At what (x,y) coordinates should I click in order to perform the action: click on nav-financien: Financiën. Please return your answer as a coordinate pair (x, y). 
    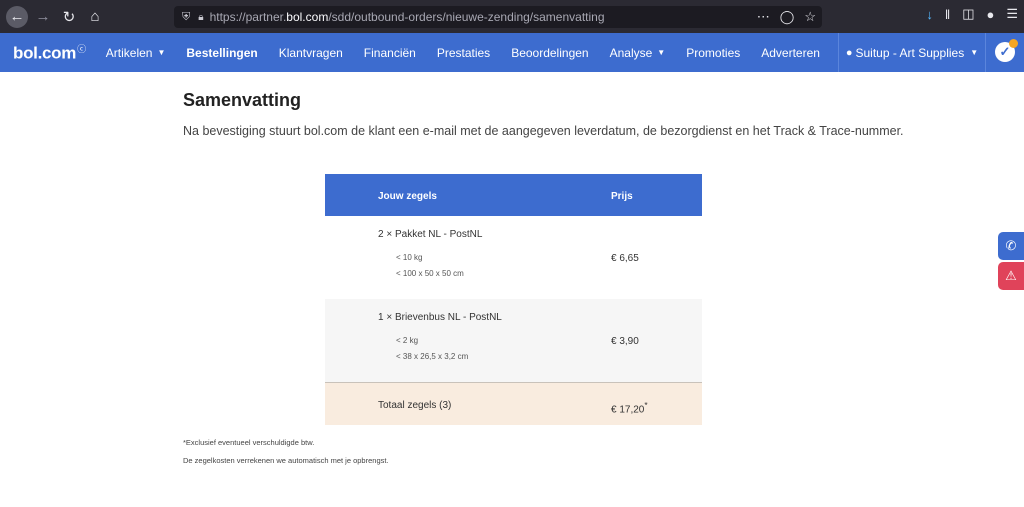
    Looking at the image, I should click on (390, 53).